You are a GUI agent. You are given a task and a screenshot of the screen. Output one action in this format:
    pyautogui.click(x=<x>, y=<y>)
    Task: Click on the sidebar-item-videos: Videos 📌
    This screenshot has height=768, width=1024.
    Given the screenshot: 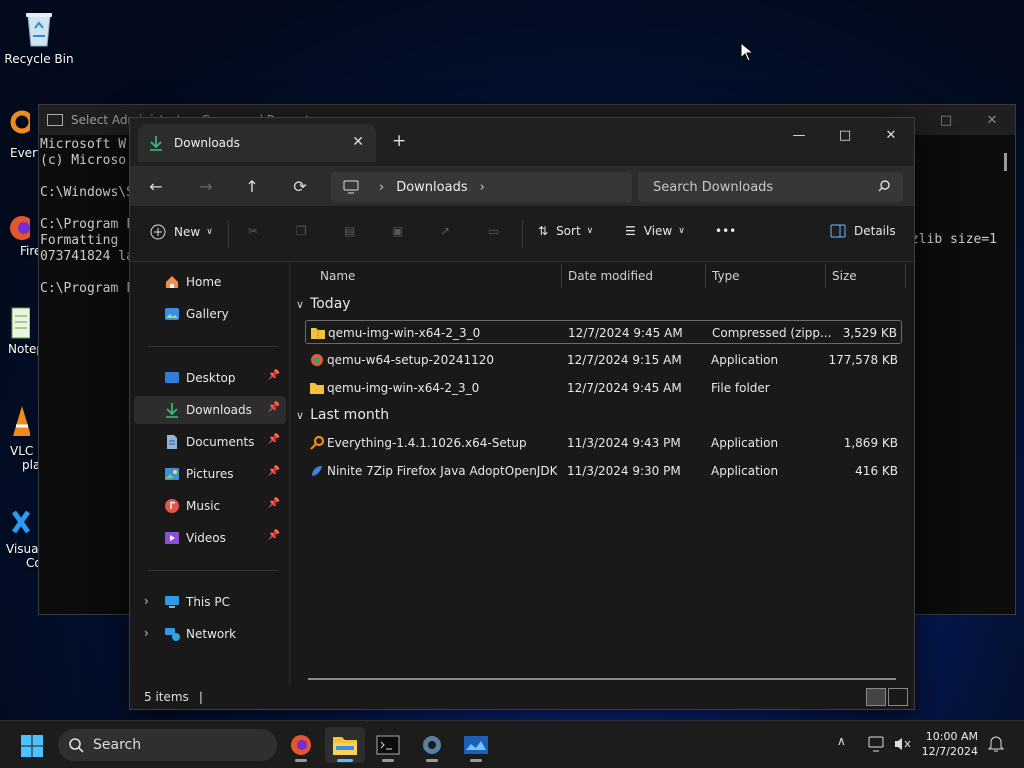 What is the action you would take?
    pyautogui.click(x=210, y=538)
    